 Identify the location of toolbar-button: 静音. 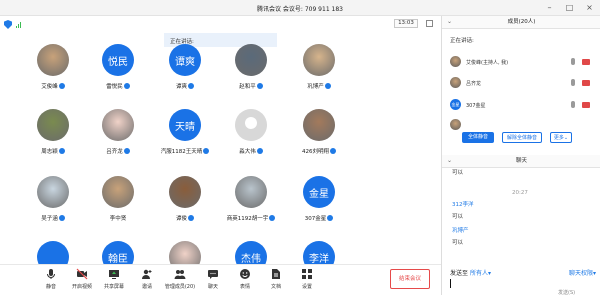
(51, 281).